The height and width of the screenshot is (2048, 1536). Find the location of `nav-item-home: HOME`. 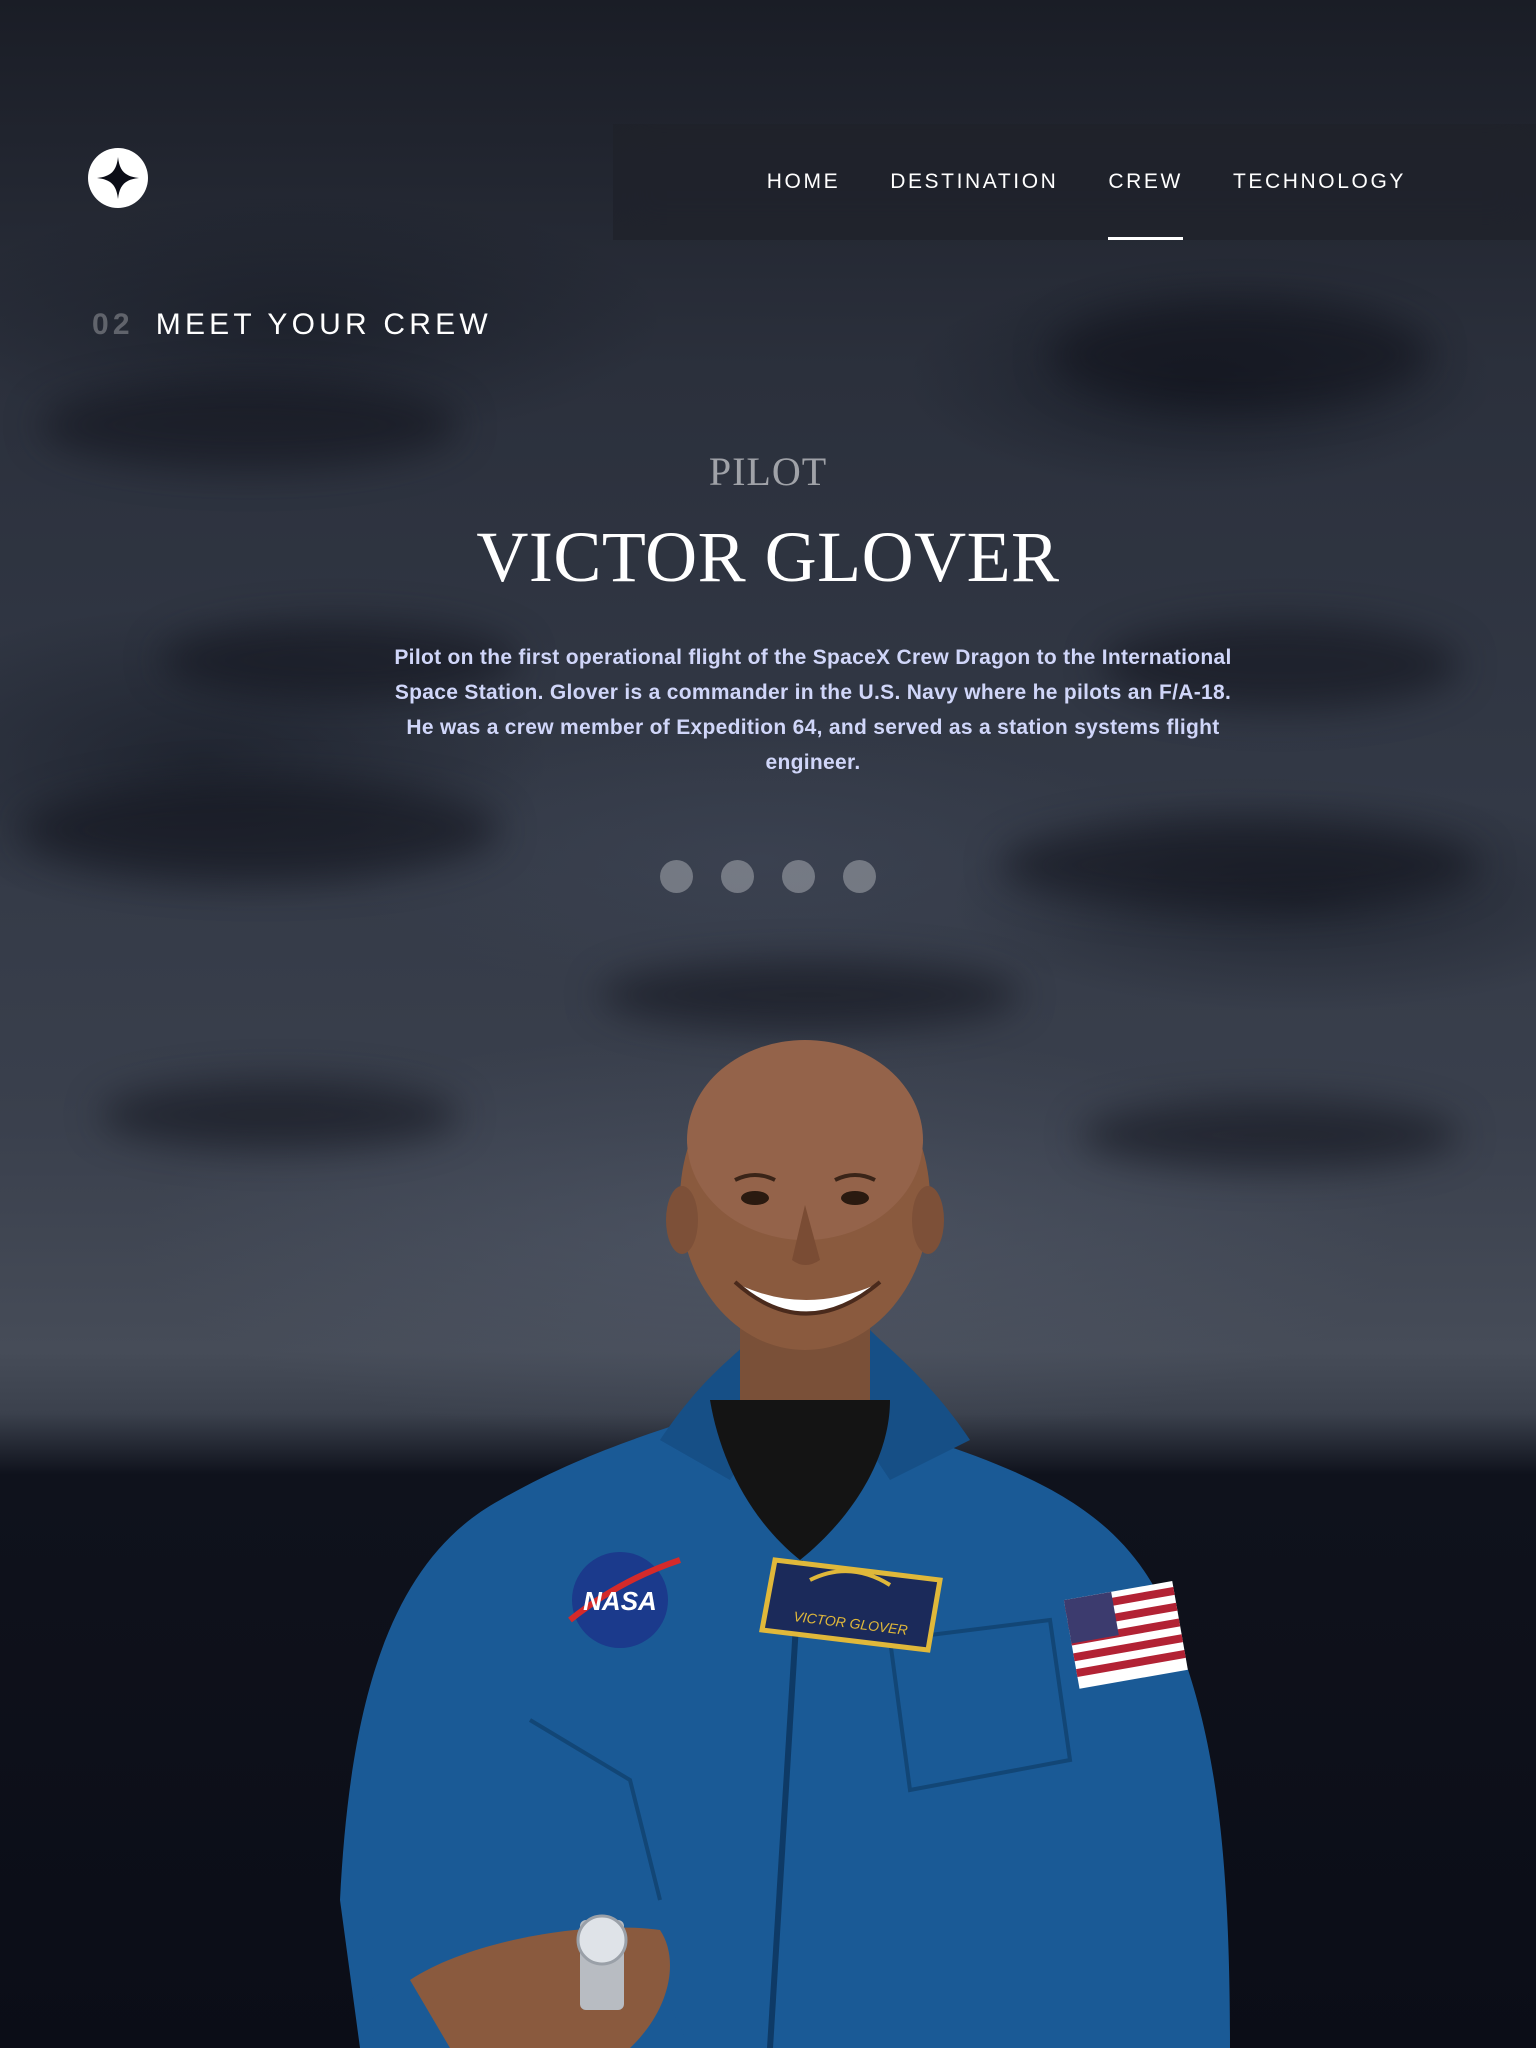

nav-item-home: HOME is located at coordinates (803, 182).